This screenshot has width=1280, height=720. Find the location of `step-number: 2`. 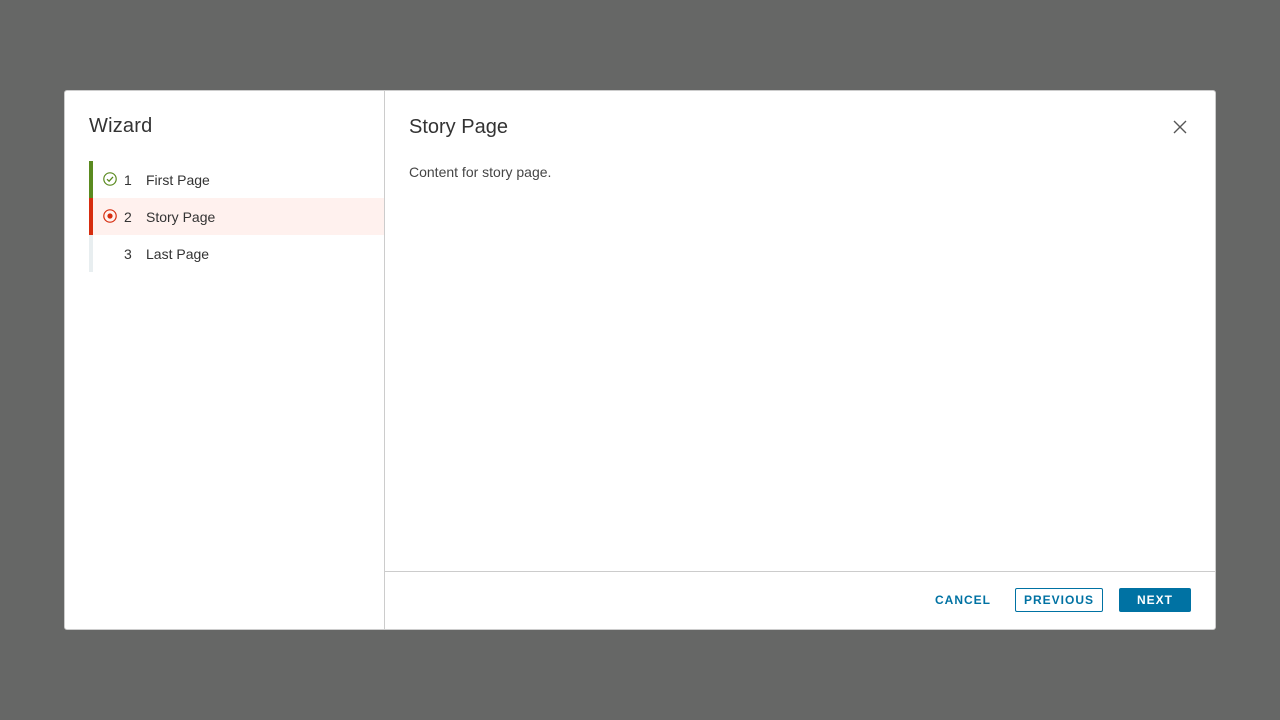

step-number: 2 is located at coordinates (128, 216).